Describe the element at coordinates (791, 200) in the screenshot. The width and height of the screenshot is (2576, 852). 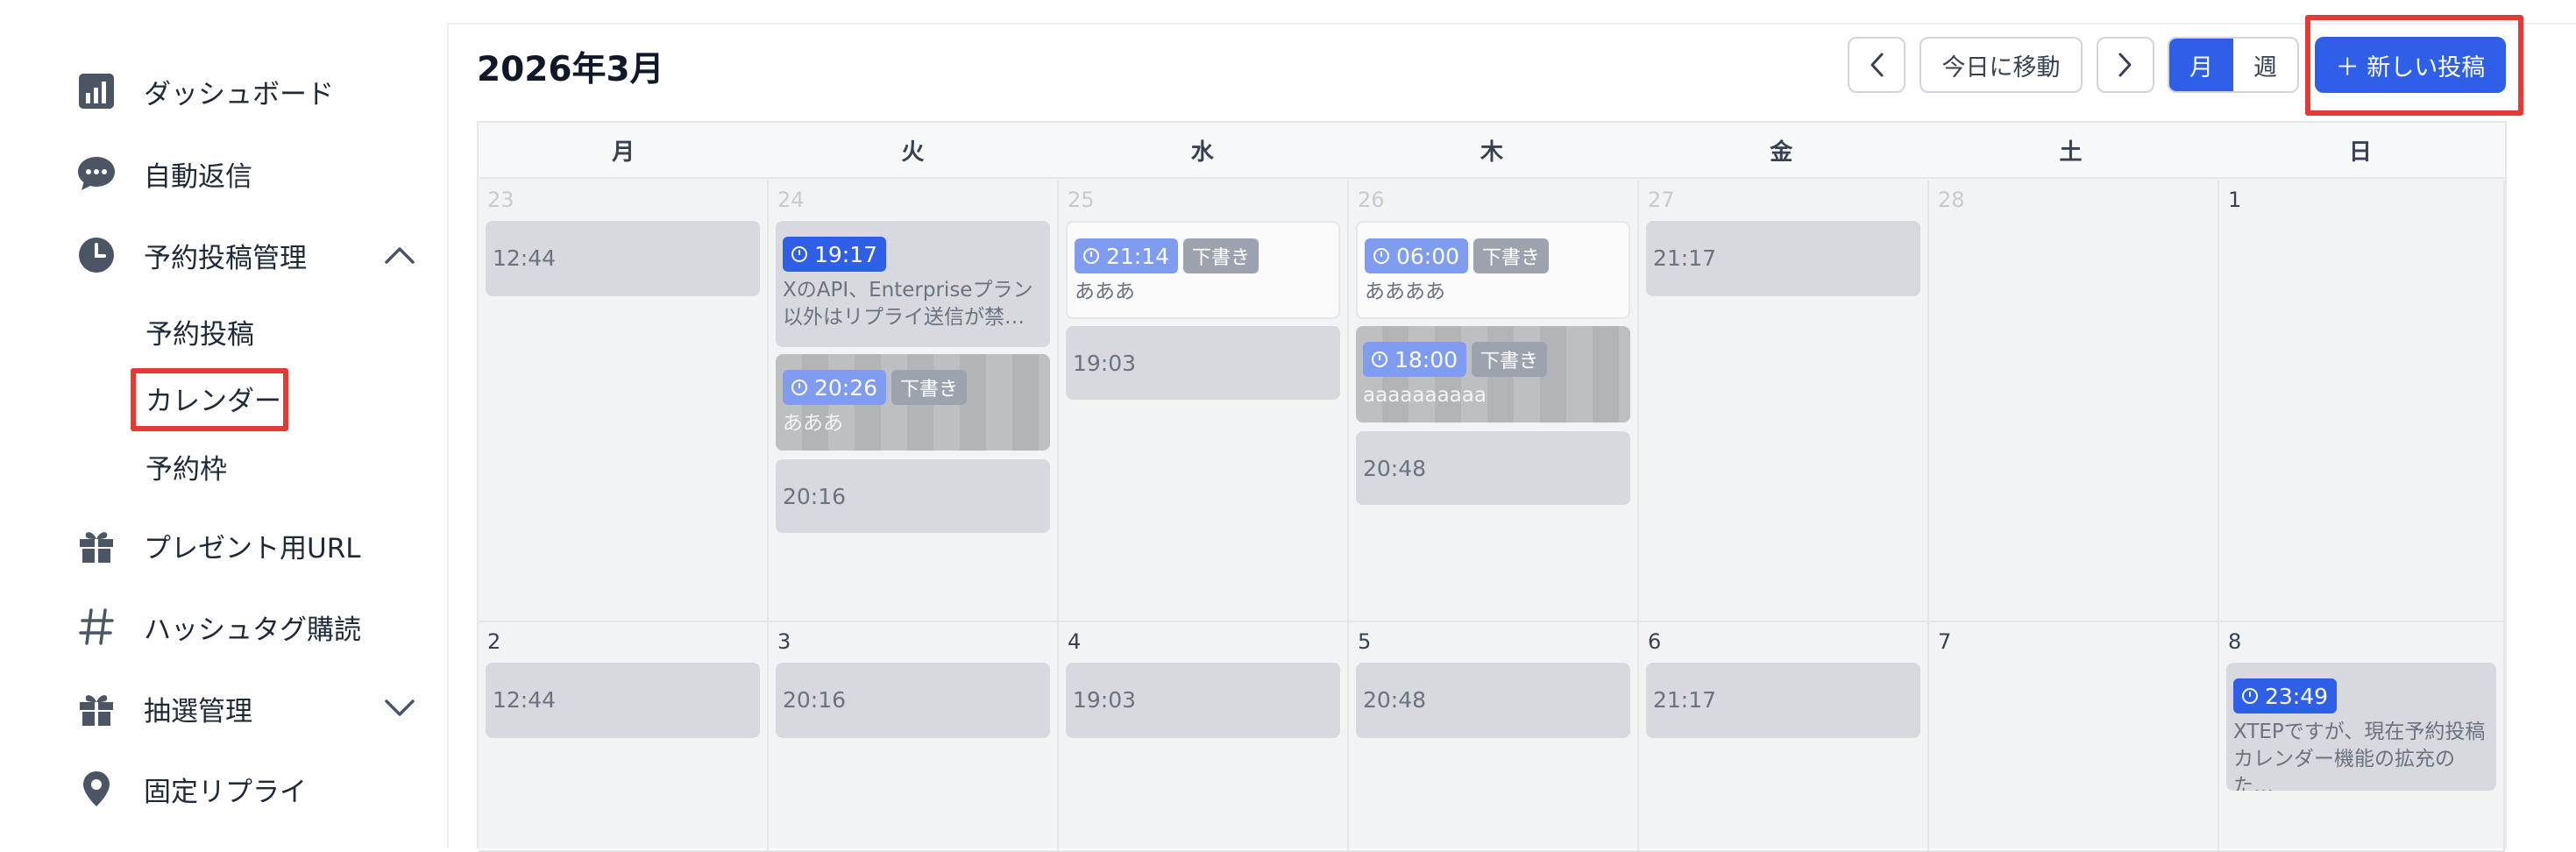
I see `day-number: 24` at that location.